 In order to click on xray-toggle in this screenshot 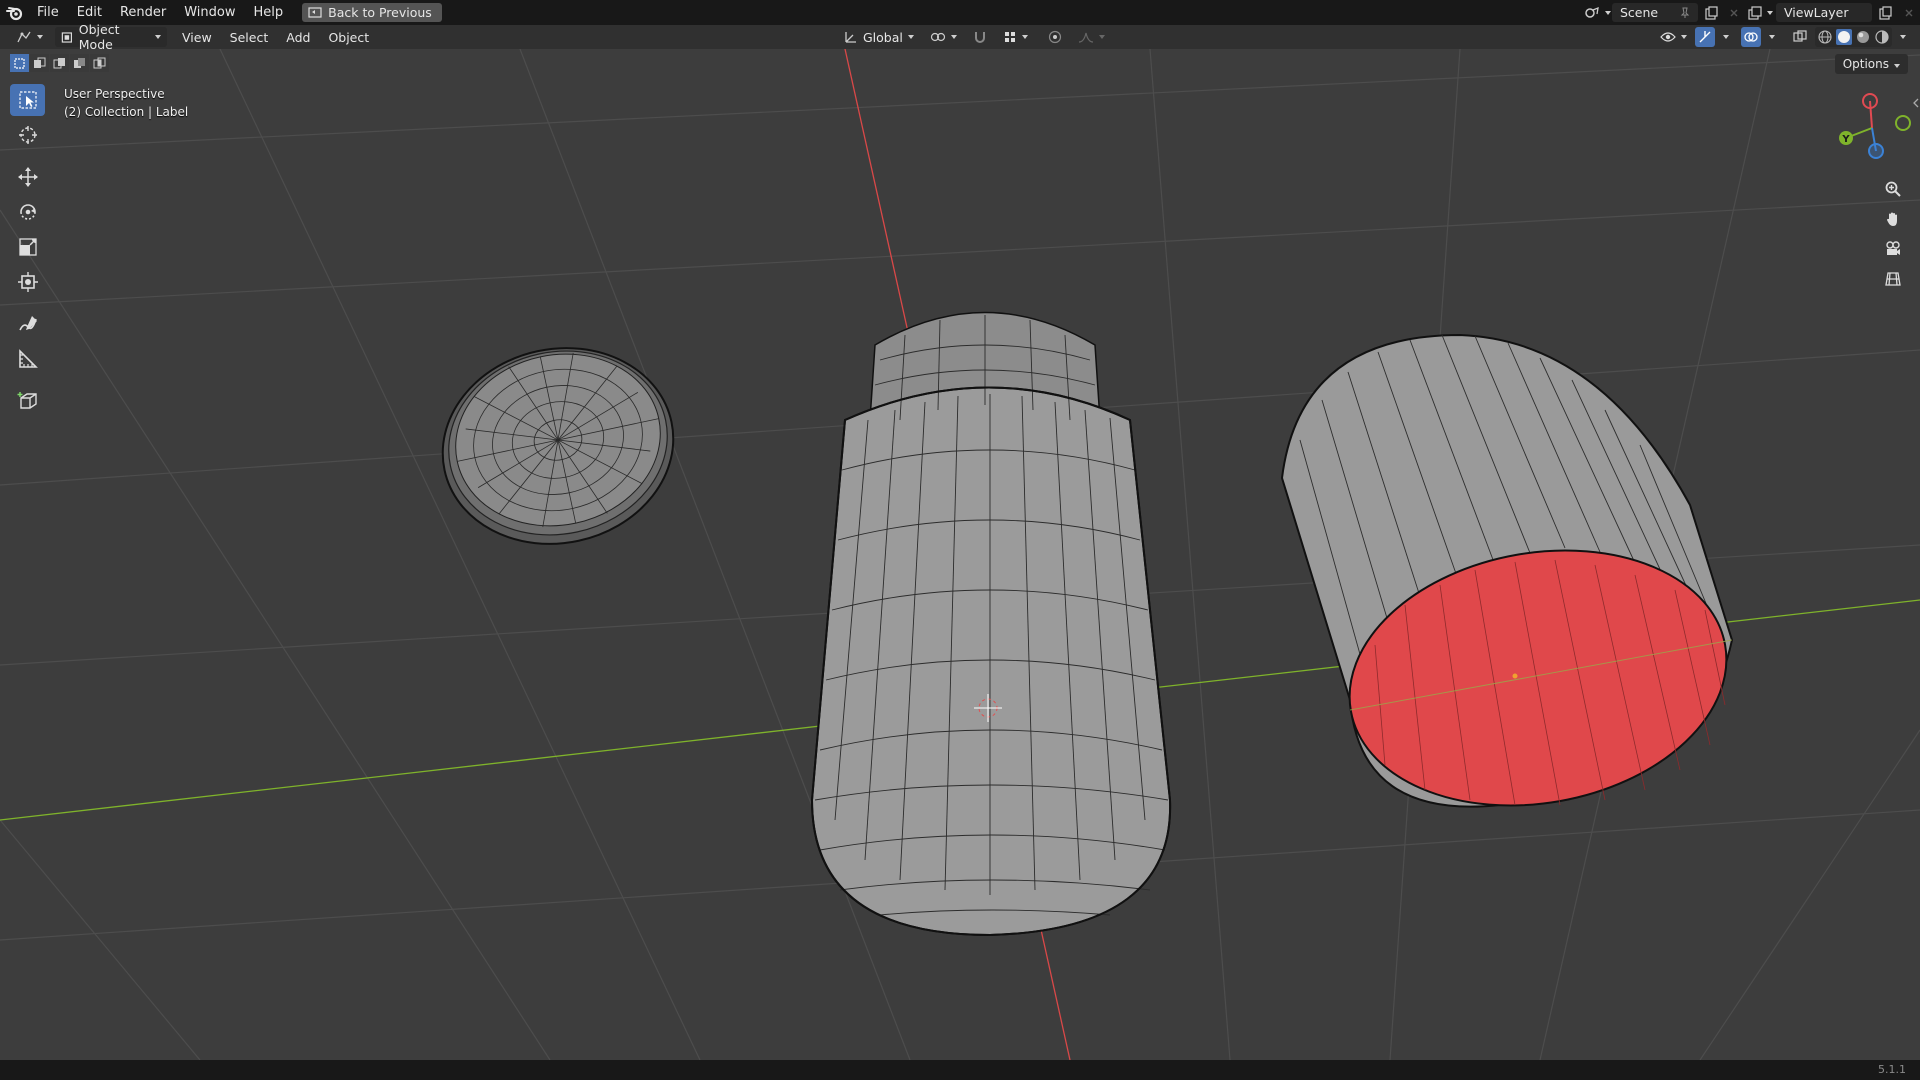, I will do `click(1800, 37)`.